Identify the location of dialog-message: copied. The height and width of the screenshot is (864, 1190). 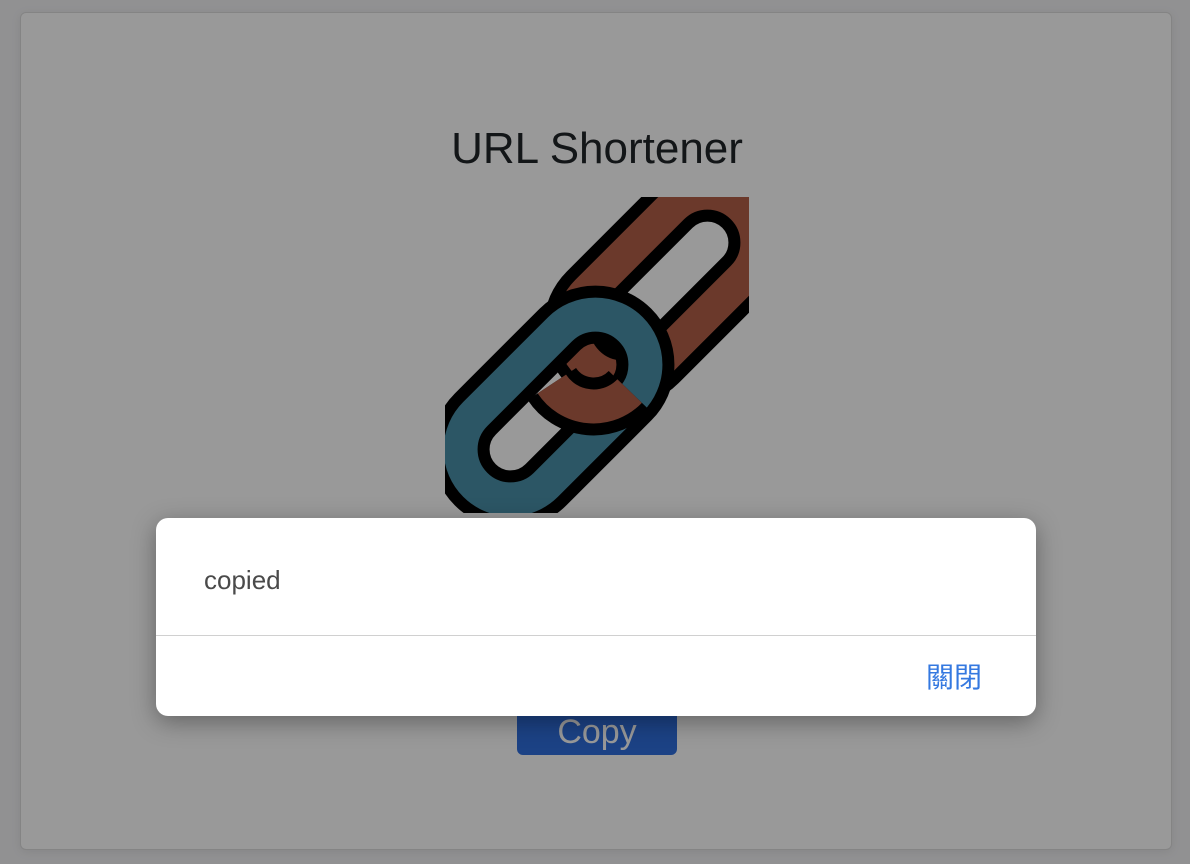
(242, 580).